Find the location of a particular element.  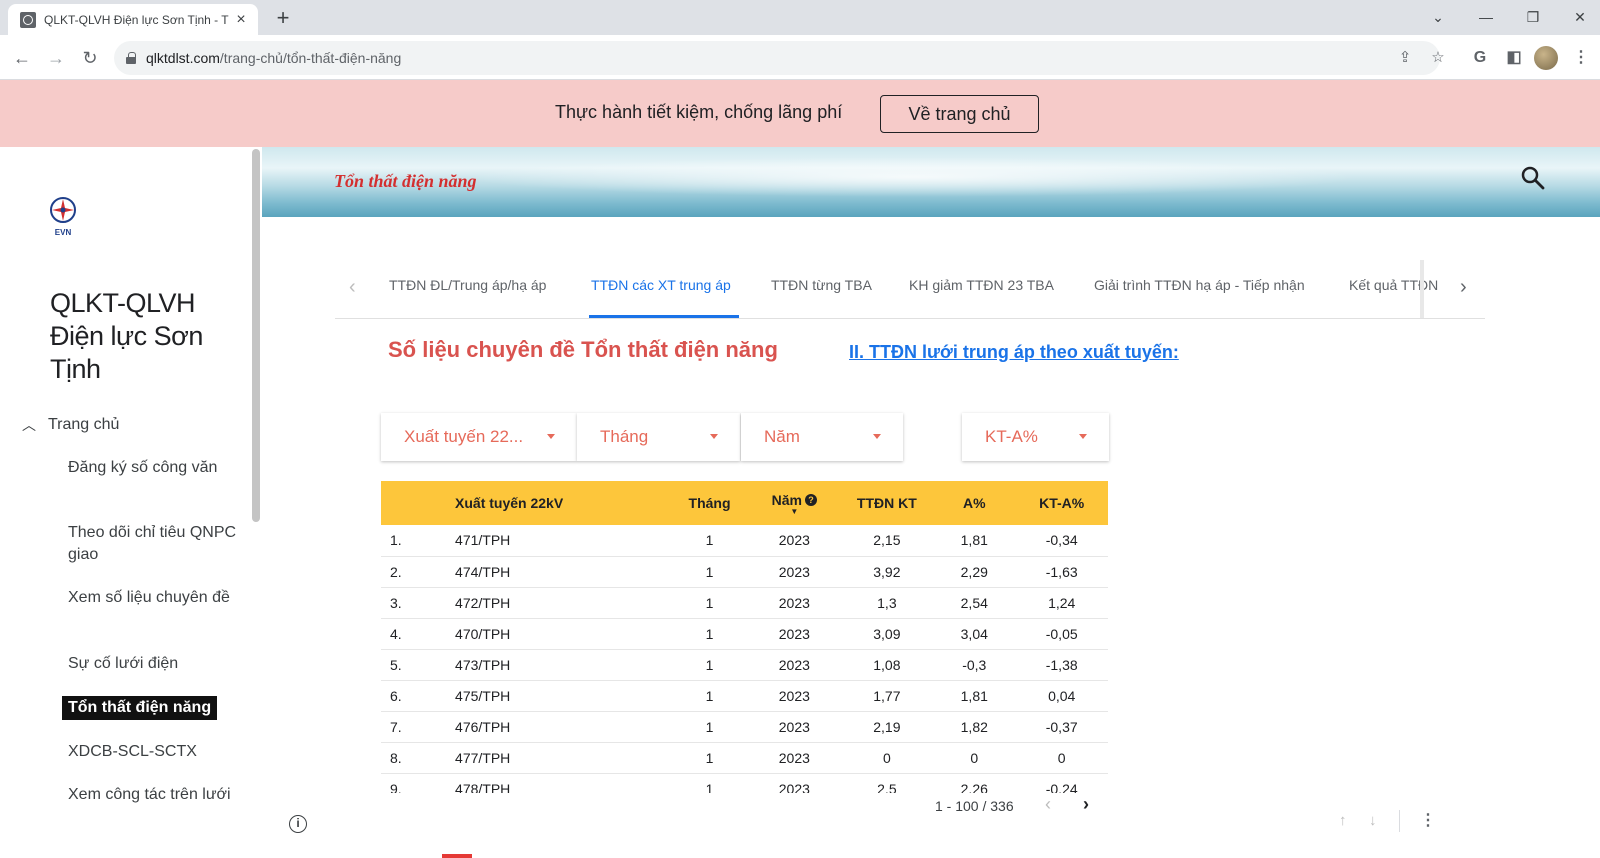

tab-giai-trinh: Giải trình TTĐN hạ áp - Tiếp nhận is located at coordinates (1199, 285).